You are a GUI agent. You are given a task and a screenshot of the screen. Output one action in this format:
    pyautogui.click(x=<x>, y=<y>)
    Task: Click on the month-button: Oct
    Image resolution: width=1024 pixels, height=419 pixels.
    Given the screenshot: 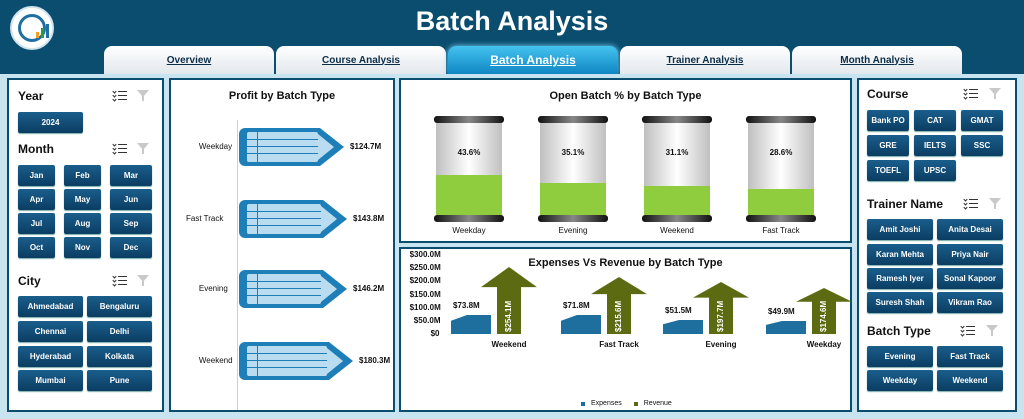 What is the action you would take?
    pyautogui.click(x=36, y=247)
    